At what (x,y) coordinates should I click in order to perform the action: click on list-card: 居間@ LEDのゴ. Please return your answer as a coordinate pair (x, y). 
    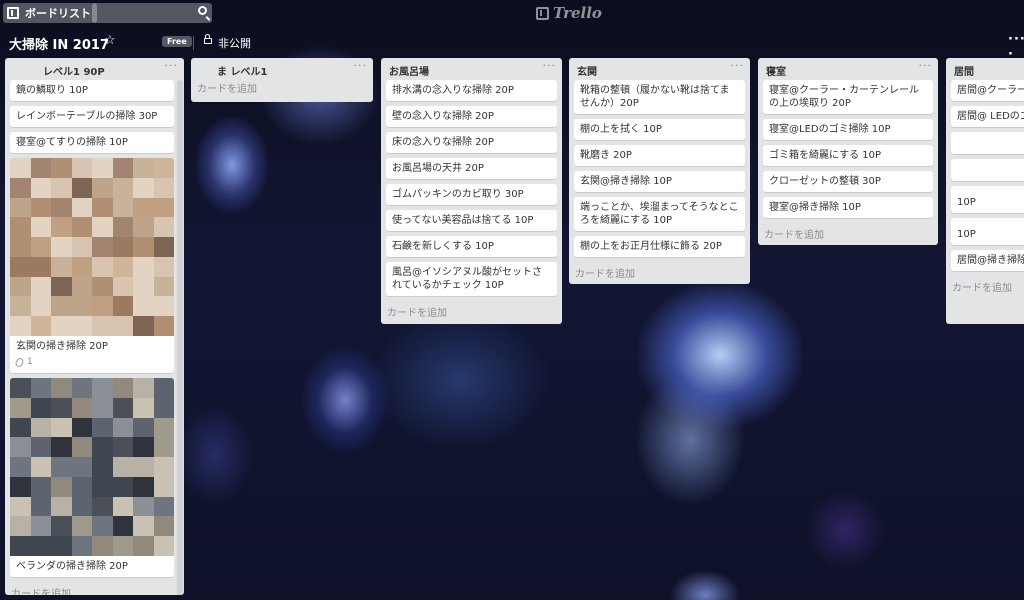
    Looking at the image, I should click on (987, 116).